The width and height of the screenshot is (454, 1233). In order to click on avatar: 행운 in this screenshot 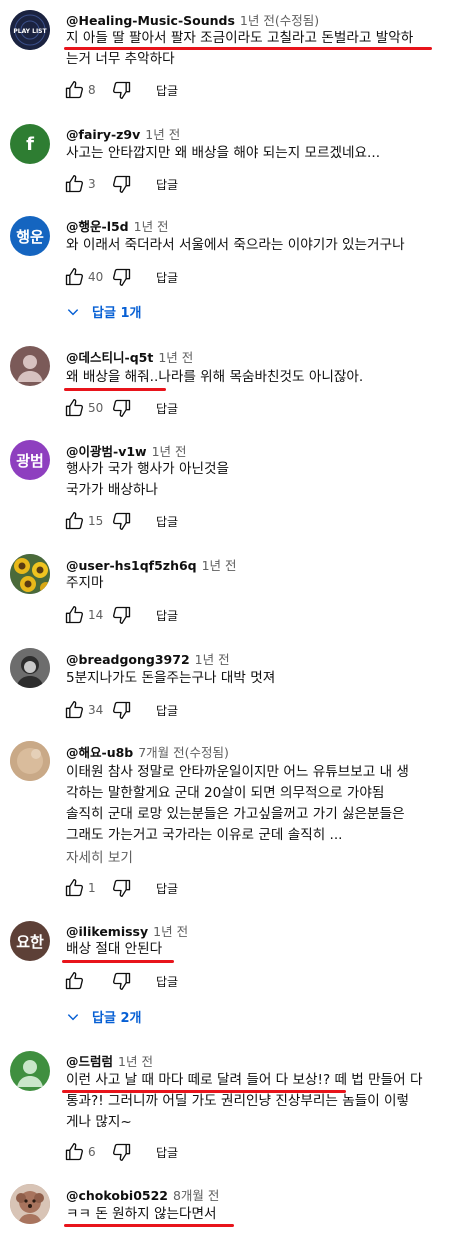, I will do `click(30, 236)`.